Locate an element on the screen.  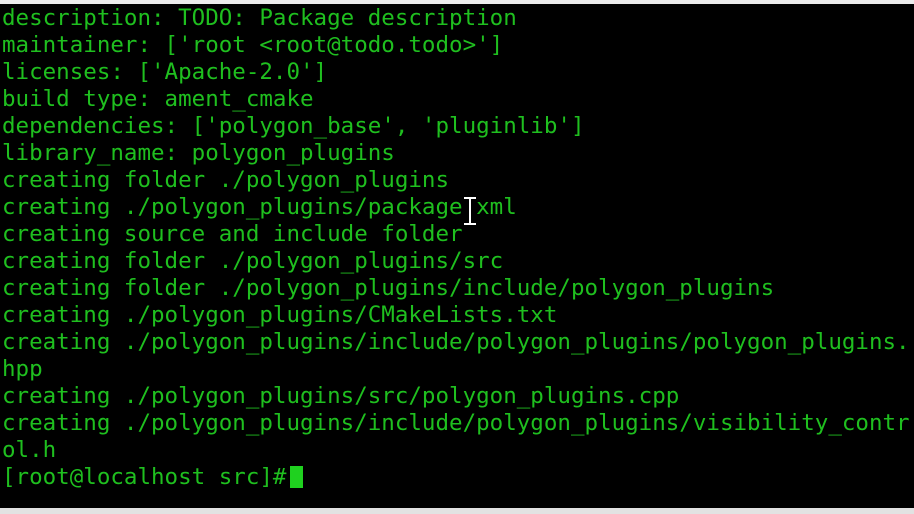
terminal-line: build type: ament_cmake is located at coordinates (158, 99).